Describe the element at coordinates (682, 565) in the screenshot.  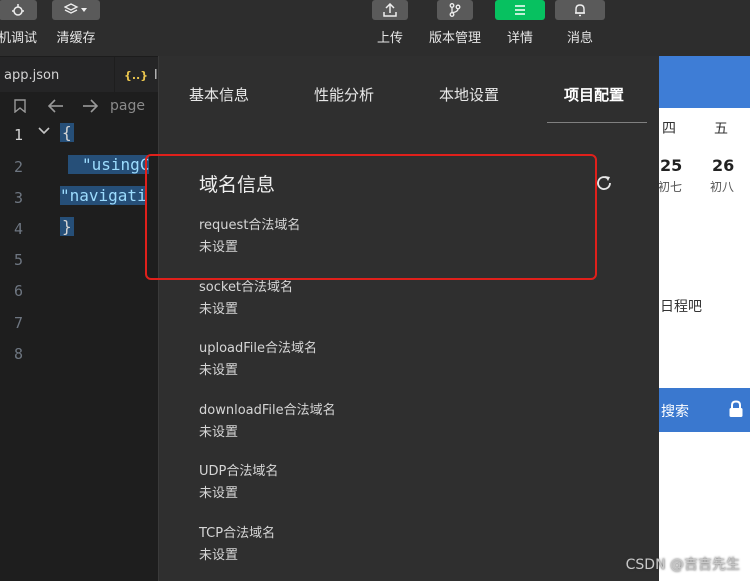
I see `watermark: CSDN @吉吉先生` at that location.